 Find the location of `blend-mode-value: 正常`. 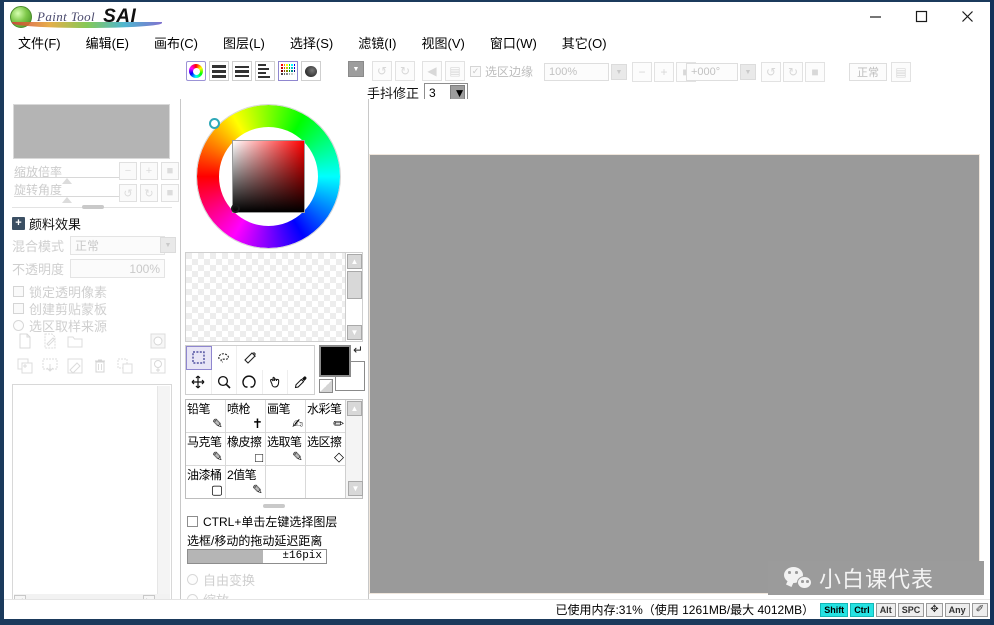

blend-mode-value: 正常 is located at coordinates (118, 245).